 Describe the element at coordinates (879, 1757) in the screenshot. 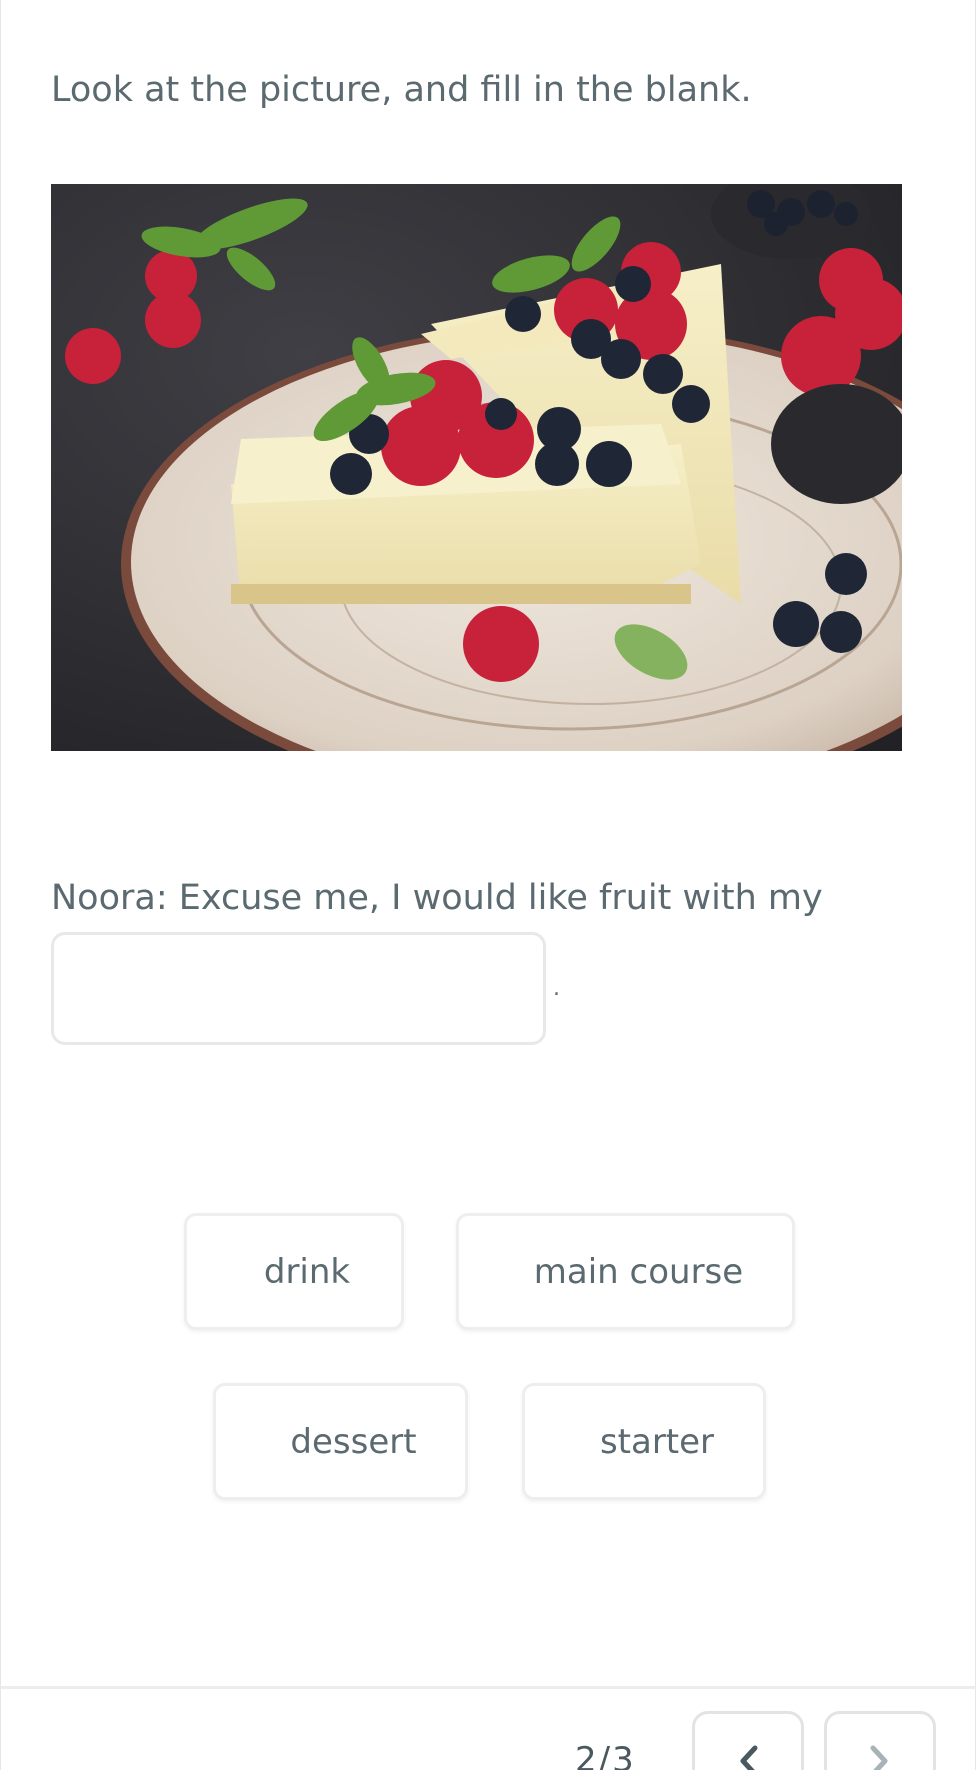

I see `chevron-right-icon` at that location.